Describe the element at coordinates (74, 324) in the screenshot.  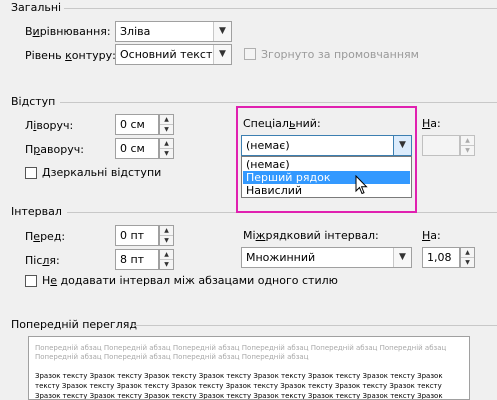
I see `preview-section-heading: Попередній перегляд` at that location.